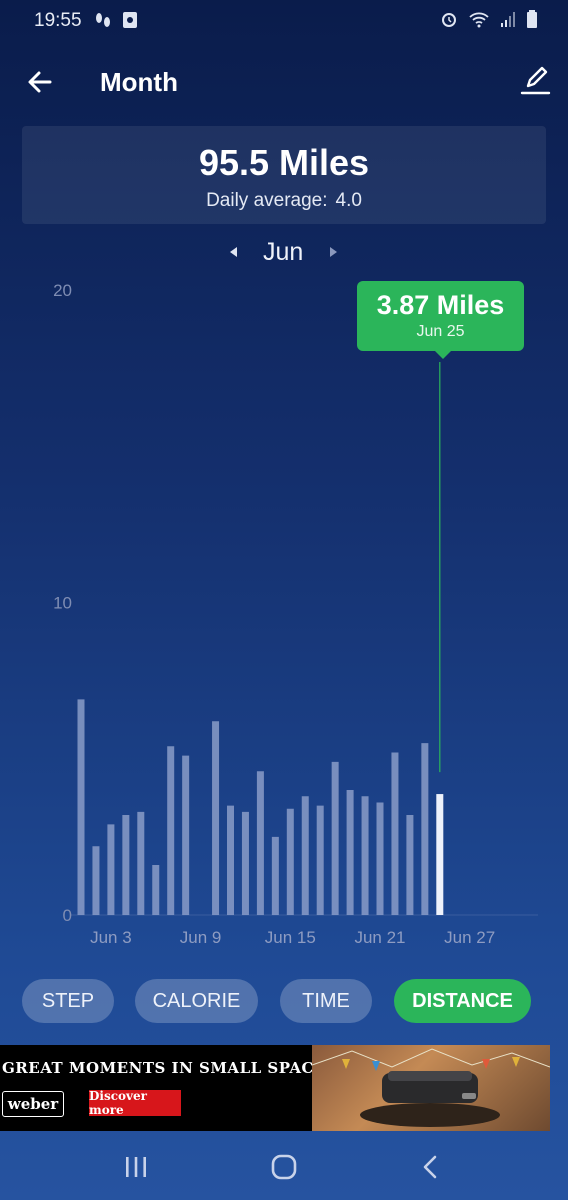 The height and width of the screenshot is (1200, 568). I want to click on daily-average-label: Daily average:, so click(267, 200).